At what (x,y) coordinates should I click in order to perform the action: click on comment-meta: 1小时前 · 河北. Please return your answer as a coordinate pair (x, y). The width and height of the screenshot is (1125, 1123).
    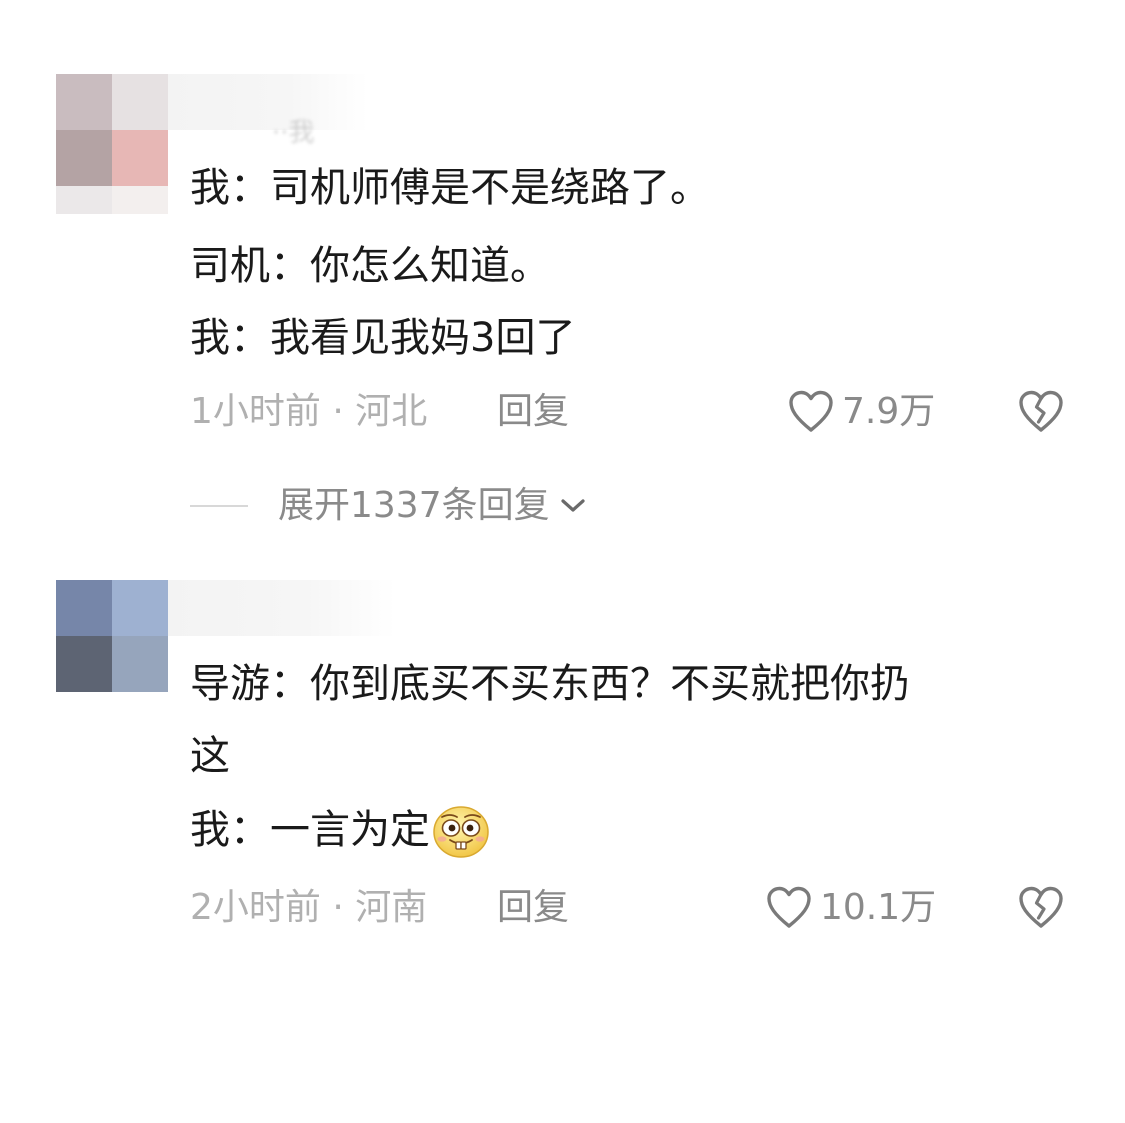
    Looking at the image, I should click on (309, 411).